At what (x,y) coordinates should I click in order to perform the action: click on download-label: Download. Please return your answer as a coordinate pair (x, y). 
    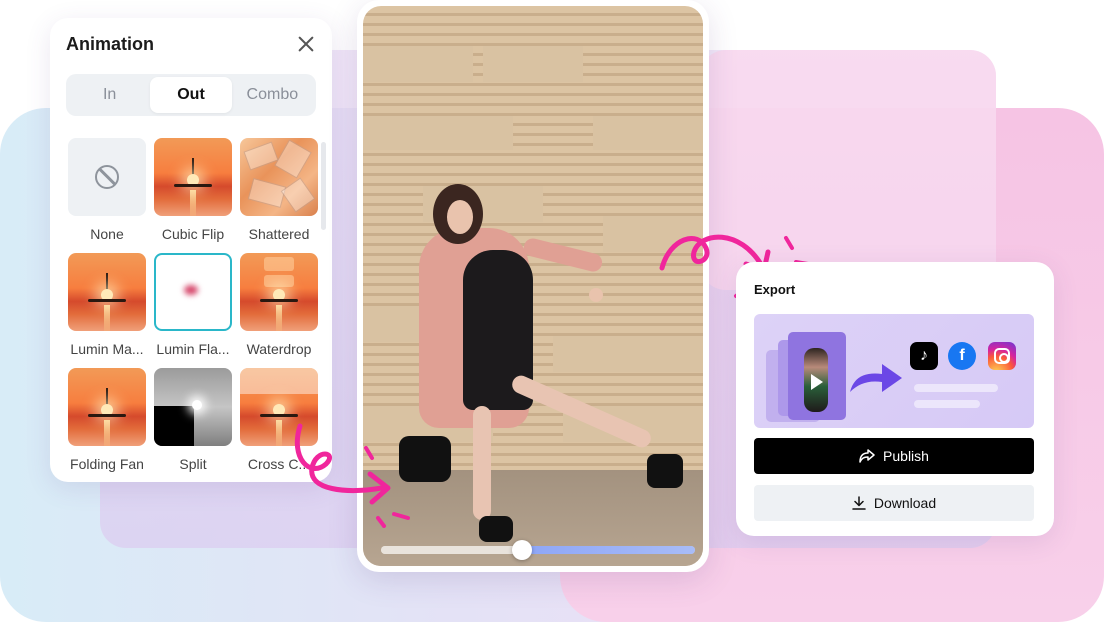
    Looking at the image, I should click on (905, 503).